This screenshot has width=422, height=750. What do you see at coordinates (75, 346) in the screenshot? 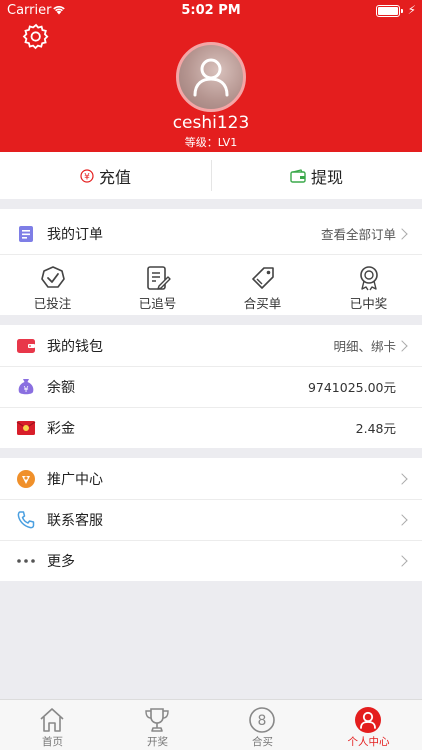
I see `wallet-title: 我的钱包` at bounding box center [75, 346].